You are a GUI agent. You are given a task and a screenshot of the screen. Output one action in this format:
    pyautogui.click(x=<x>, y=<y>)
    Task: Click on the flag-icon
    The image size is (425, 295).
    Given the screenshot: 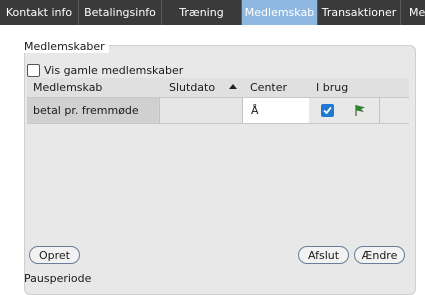 What is the action you would take?
    pyautogui.click(x=360, y=110)
    